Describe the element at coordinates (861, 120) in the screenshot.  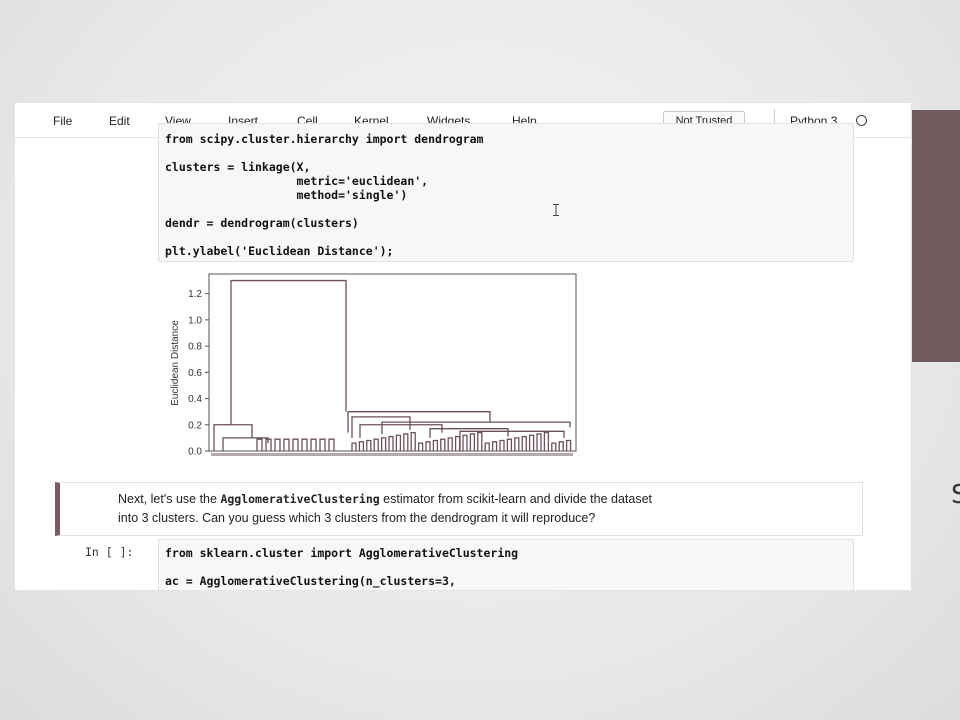
I see `kernel-idle-icon` at that location.